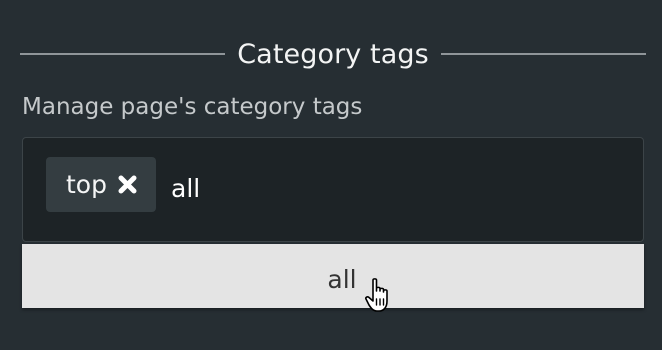  I want to click on legend-divider-right, so click(543, 54).